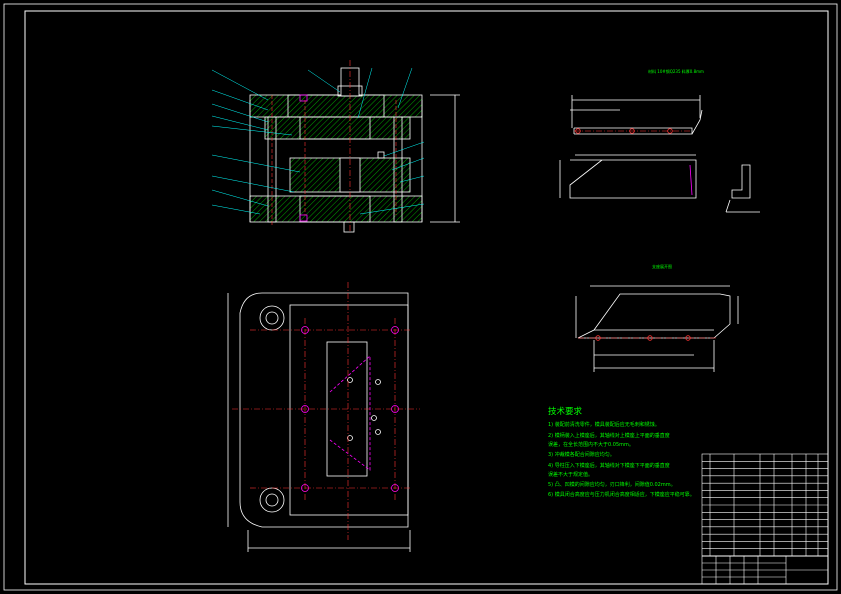 The width and height of the screenshot is (841, 594). I want to click on requirement-item: 4) 导柱压入下模座后，其轴线对下模座下平面的垂直度, so click(609, 465).